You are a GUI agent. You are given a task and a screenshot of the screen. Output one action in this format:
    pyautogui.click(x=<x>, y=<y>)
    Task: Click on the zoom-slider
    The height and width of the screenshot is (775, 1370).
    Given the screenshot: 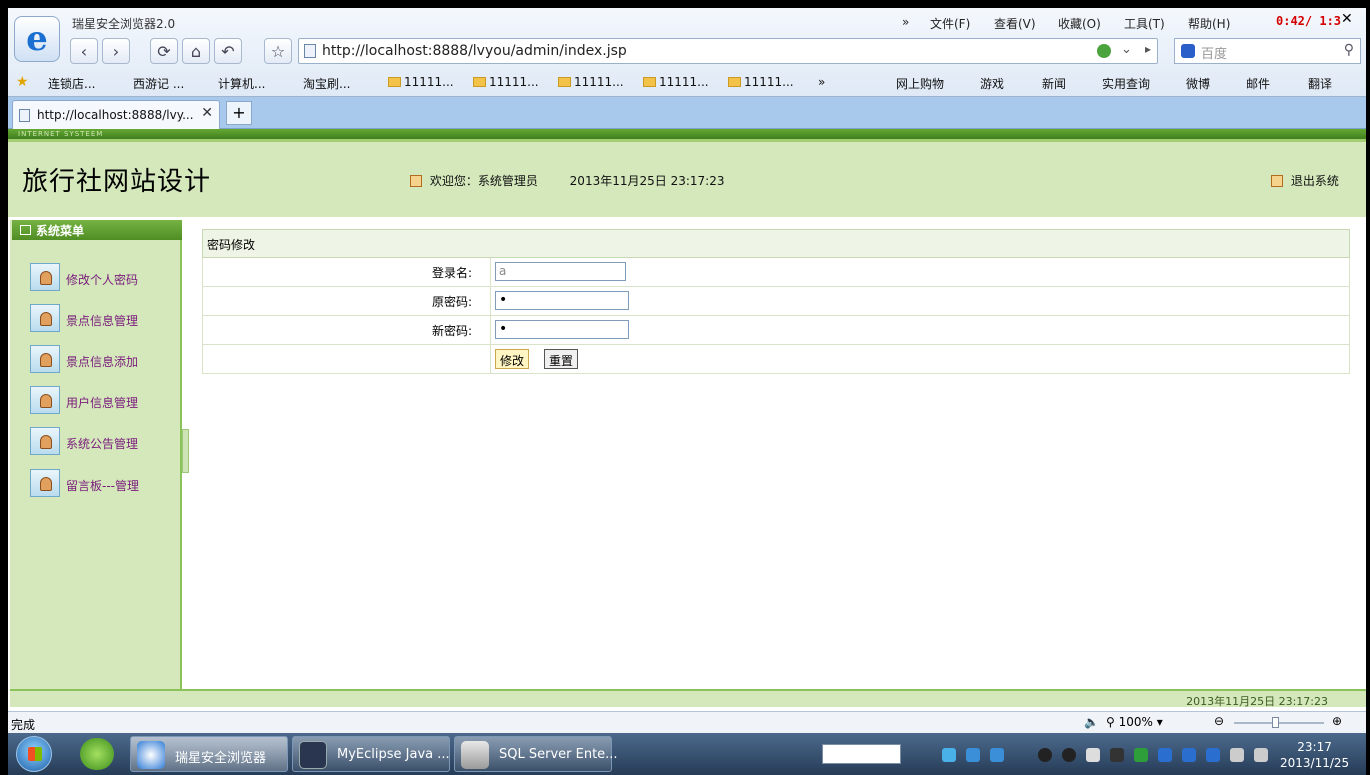 What is the action you would take?
    pyautogui.click(x=1279, y=722)
    